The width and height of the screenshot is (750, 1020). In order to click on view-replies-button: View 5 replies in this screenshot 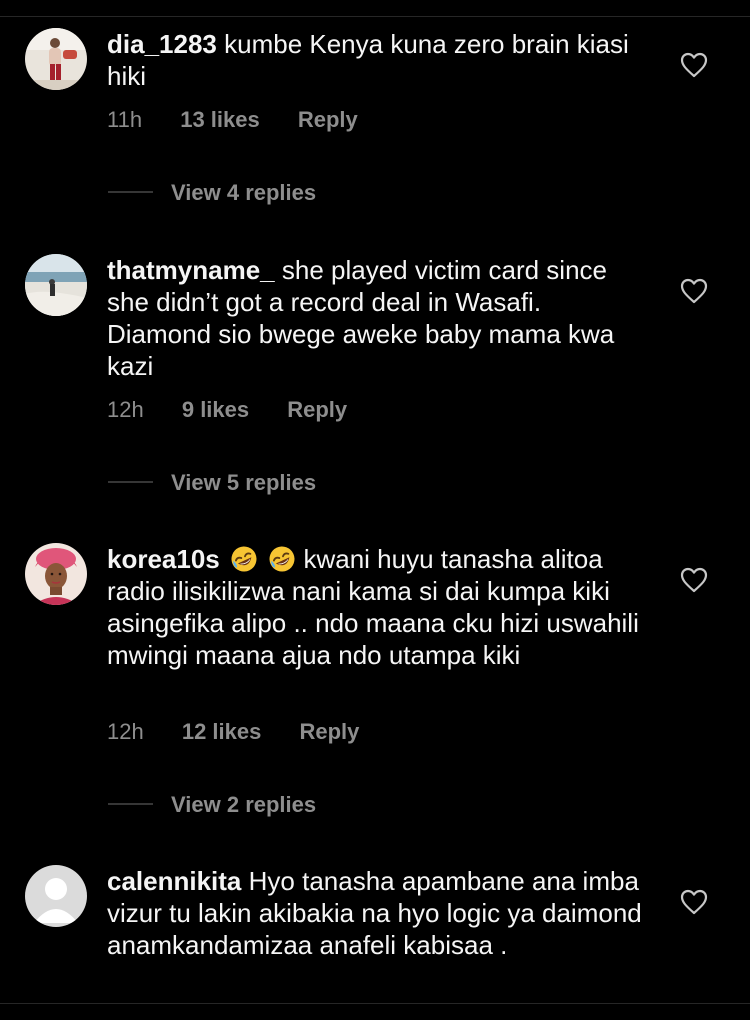, I will do `click(212, 483)`.